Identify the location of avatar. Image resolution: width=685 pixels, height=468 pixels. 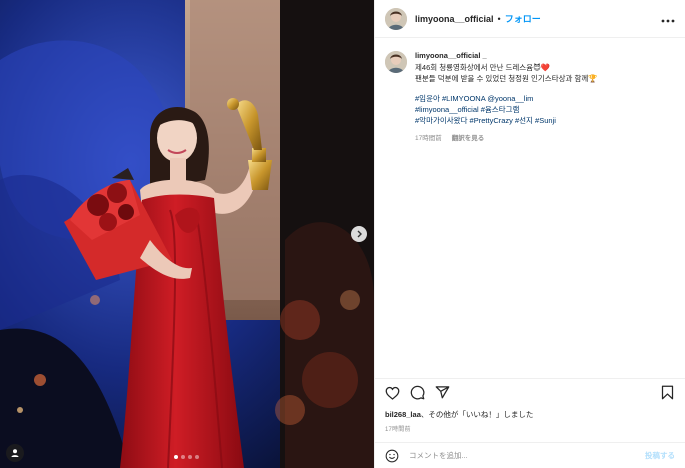
(396, 18).